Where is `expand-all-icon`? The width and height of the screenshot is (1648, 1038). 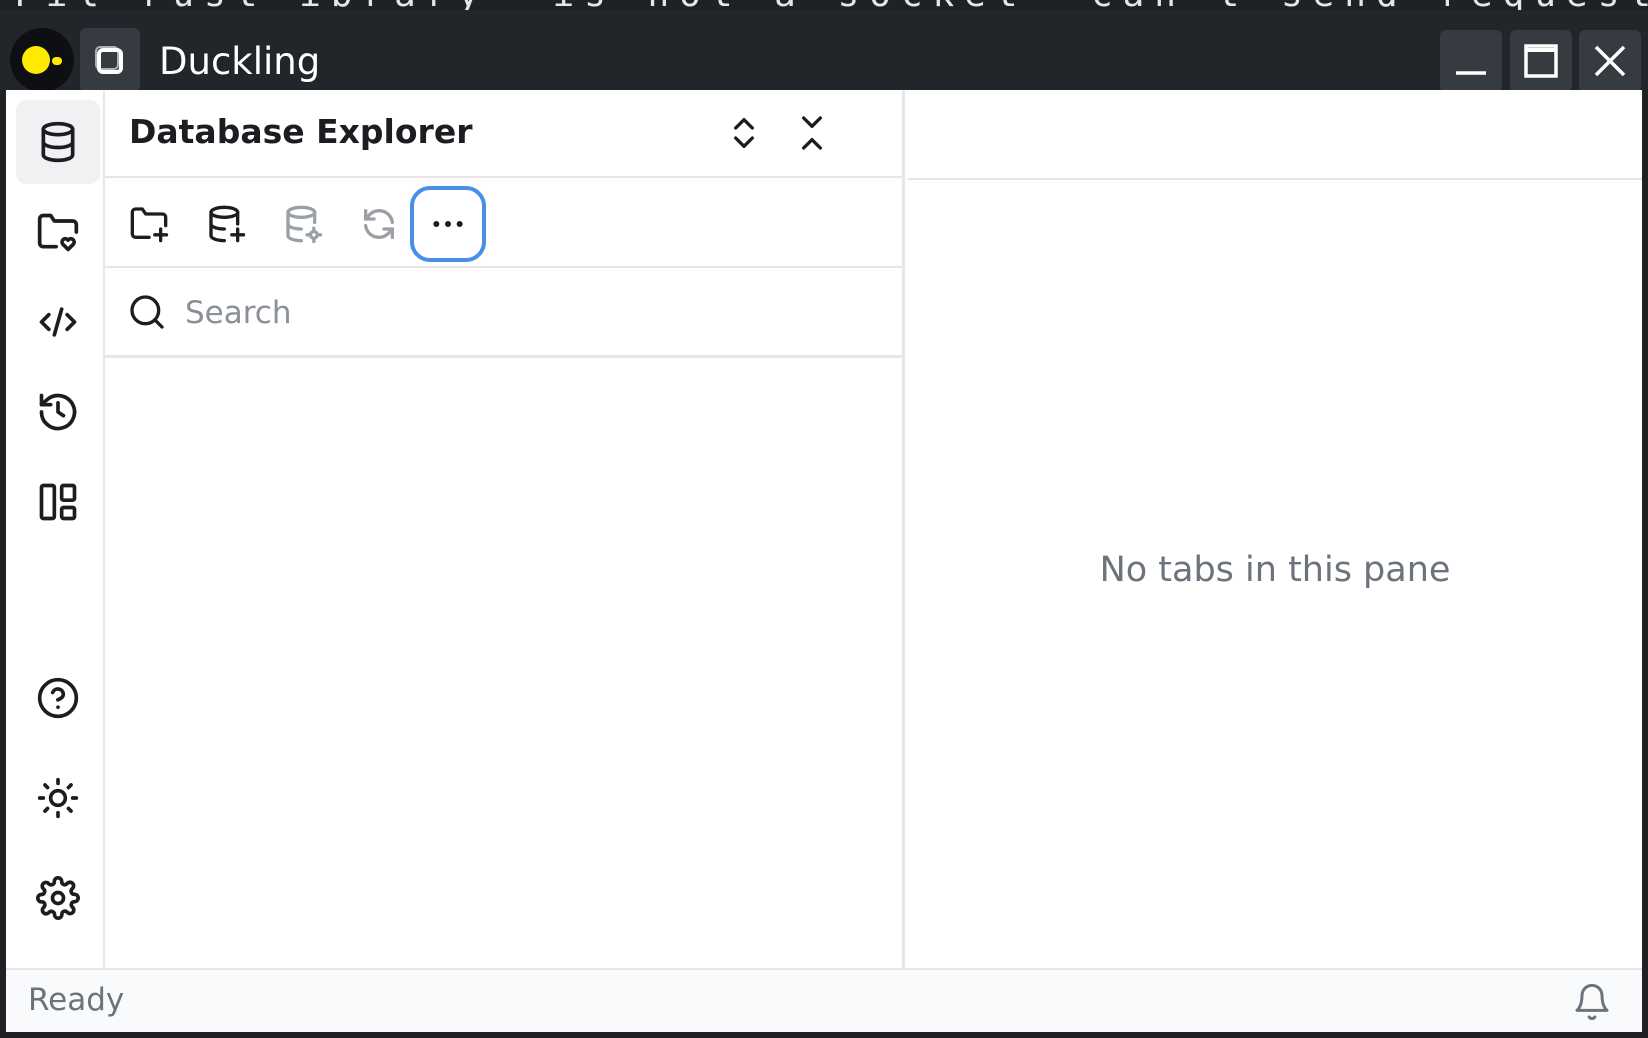 expand-all-icon is located at coordinates (744, 133).